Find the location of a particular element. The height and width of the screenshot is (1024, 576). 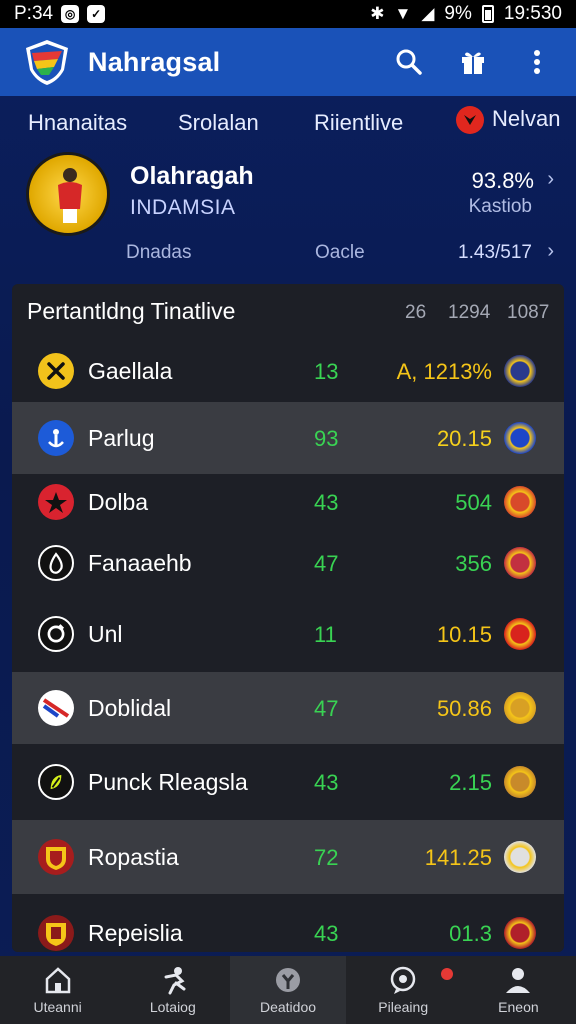

tab-hnanaitas: Hnanaitas is located at coordinates (77, 123).